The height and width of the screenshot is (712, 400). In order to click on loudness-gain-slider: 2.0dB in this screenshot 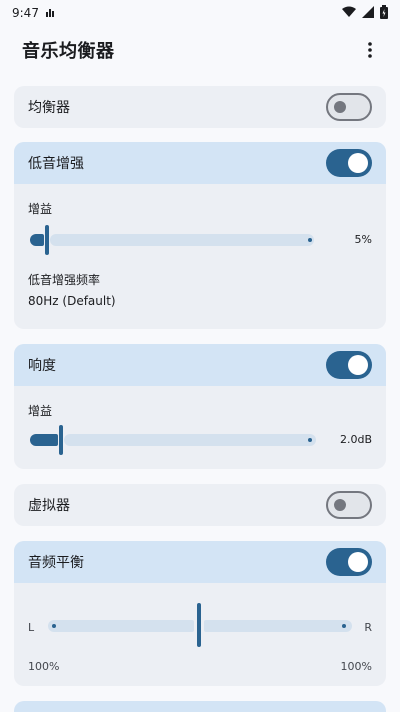, I will do `click(200, 440)`.